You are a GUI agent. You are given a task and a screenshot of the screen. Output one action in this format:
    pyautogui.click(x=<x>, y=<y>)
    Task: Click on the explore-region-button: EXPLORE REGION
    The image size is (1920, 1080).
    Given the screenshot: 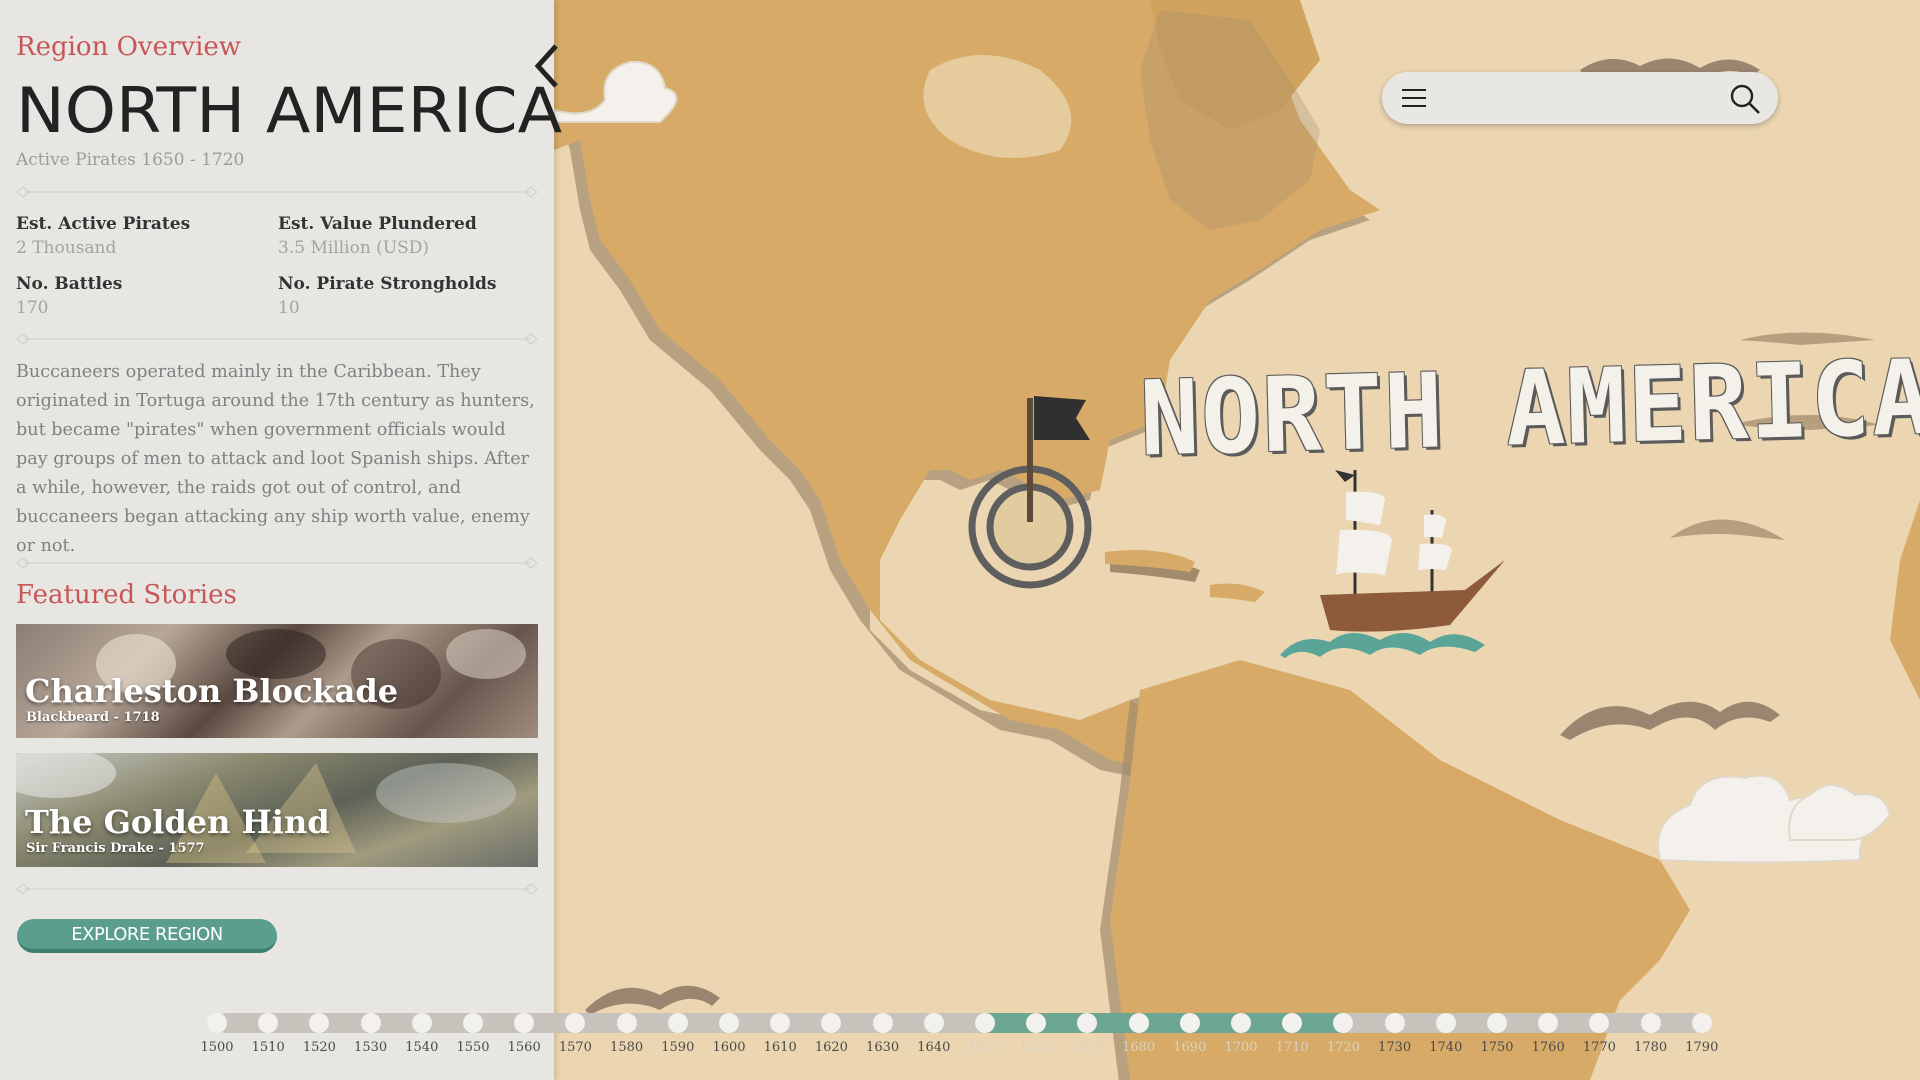 What is the action you would take?
    pyautogui.click(x=147, y=936)
    